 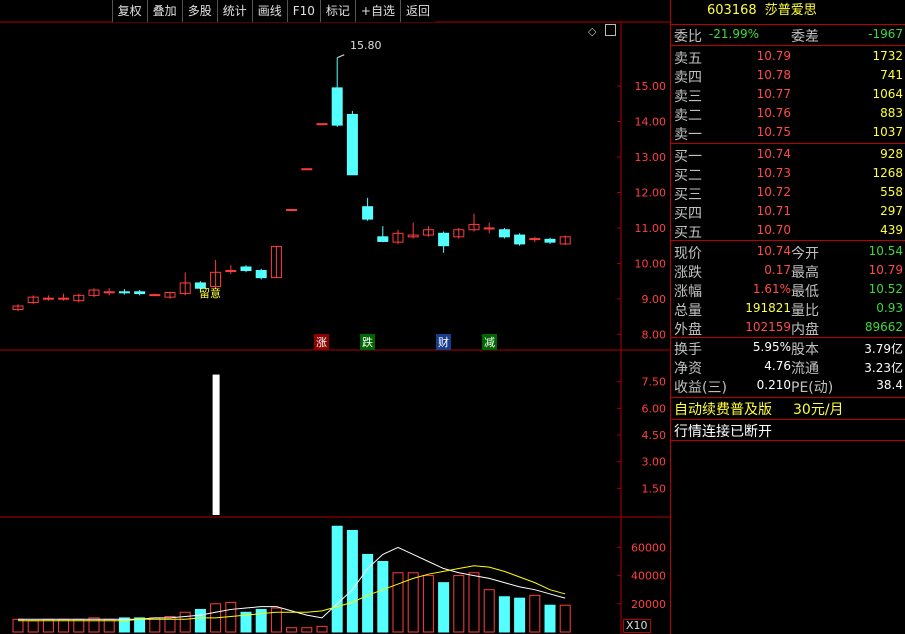 What do you see at coordinates (651, 122) in the screenshot?
I see `price-tick-label: 14.00` at bounding box center [651, 122].